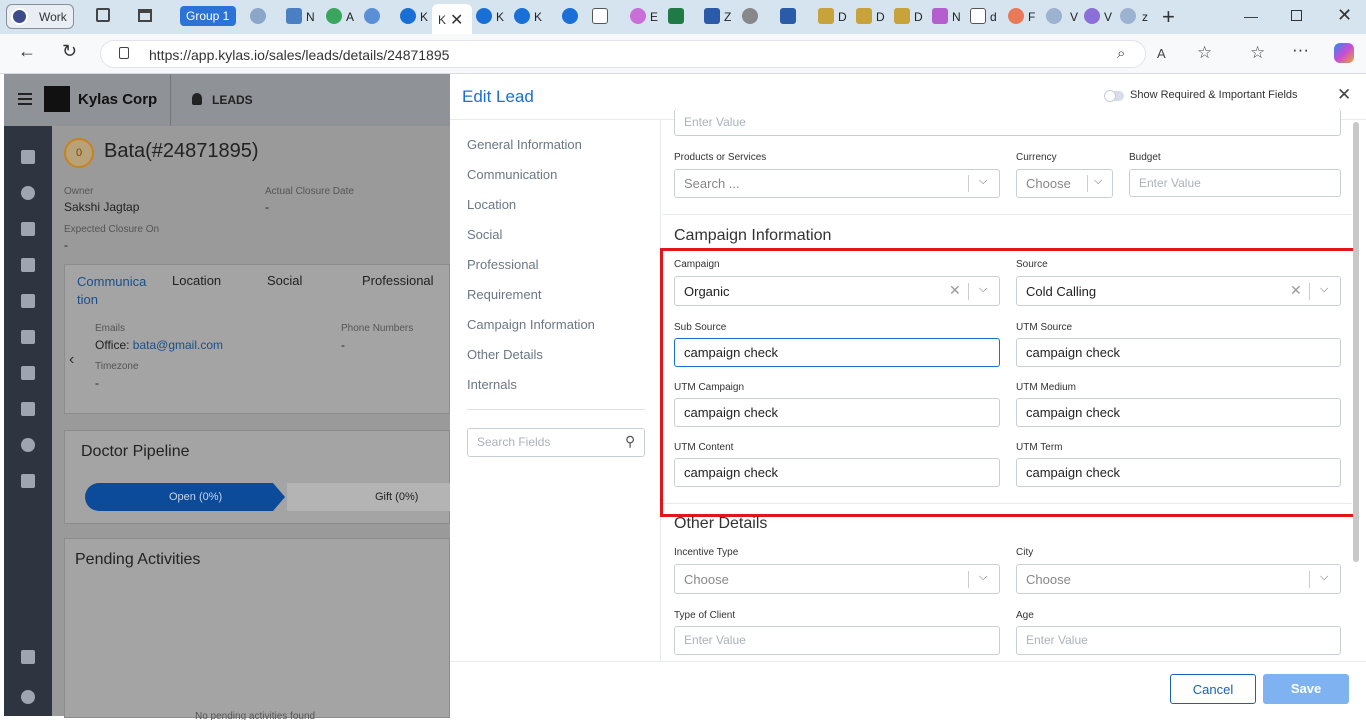 This screenshot has height=720, width=1366. What do you see at coordinates (556, 442) in the screenshot?
I see `search-fields-input: Search Fields ⚲` at bounding box center [556, 442].